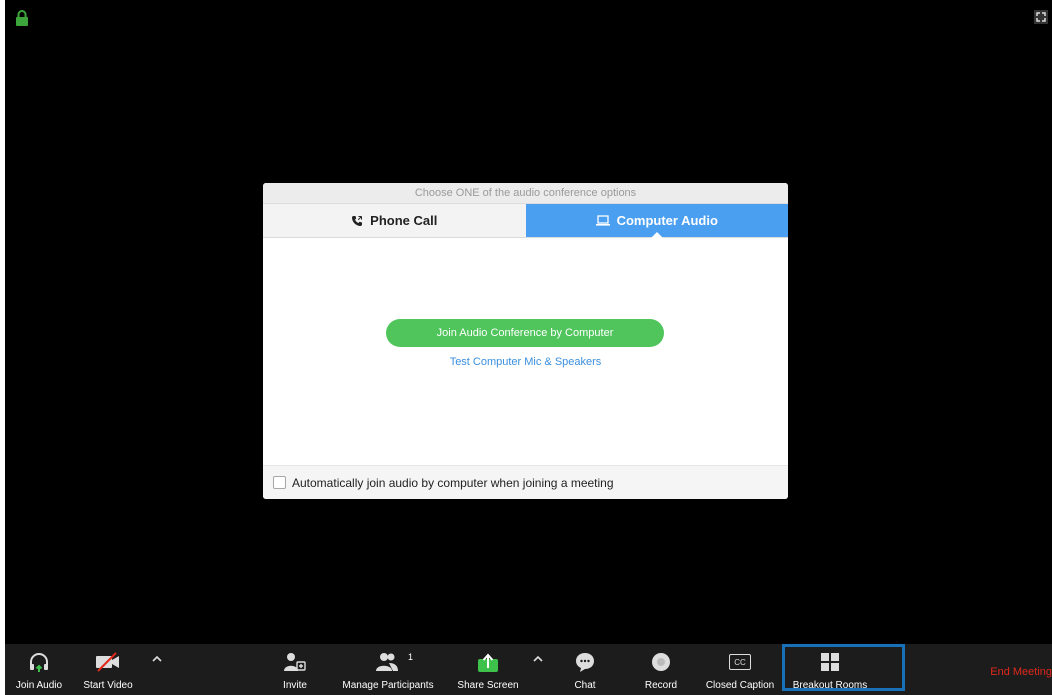 The width and height of the screenshot is (1052, 695). Describe the element at coordinates (108, 685) in the screenshot. I see `start-video-label: Start Video` at that location.